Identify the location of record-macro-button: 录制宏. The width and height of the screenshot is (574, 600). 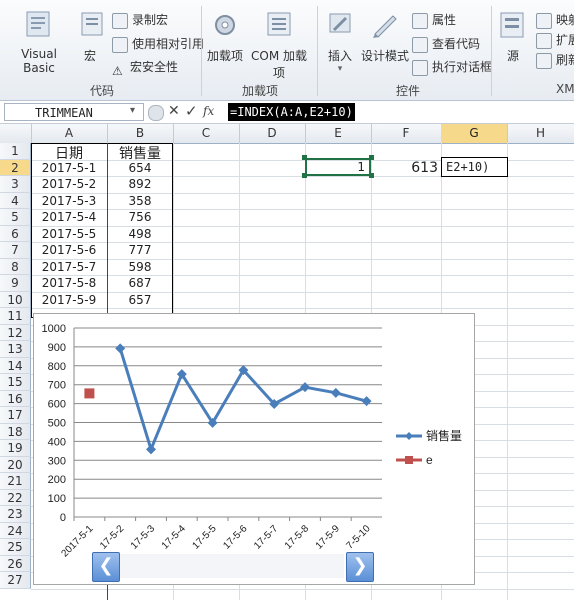
(140, 20).